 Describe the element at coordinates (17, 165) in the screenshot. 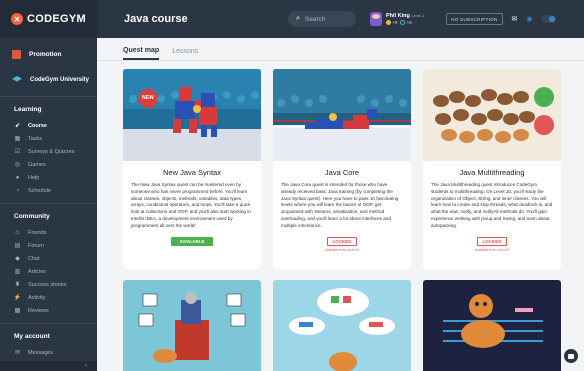

I see `gamepad-icon: ◎` at that location.